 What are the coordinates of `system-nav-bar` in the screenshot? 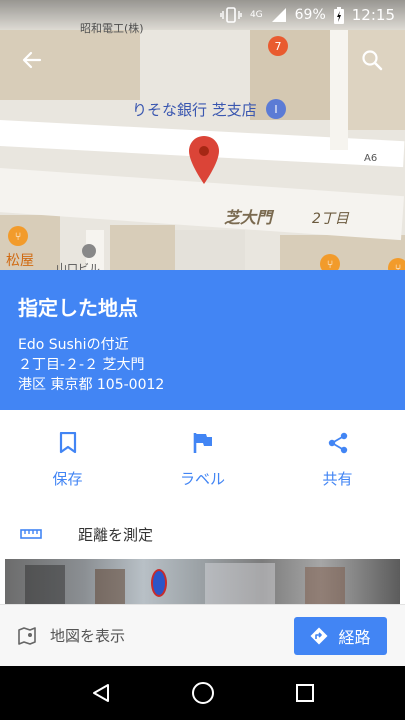 It's located at (202, 693).